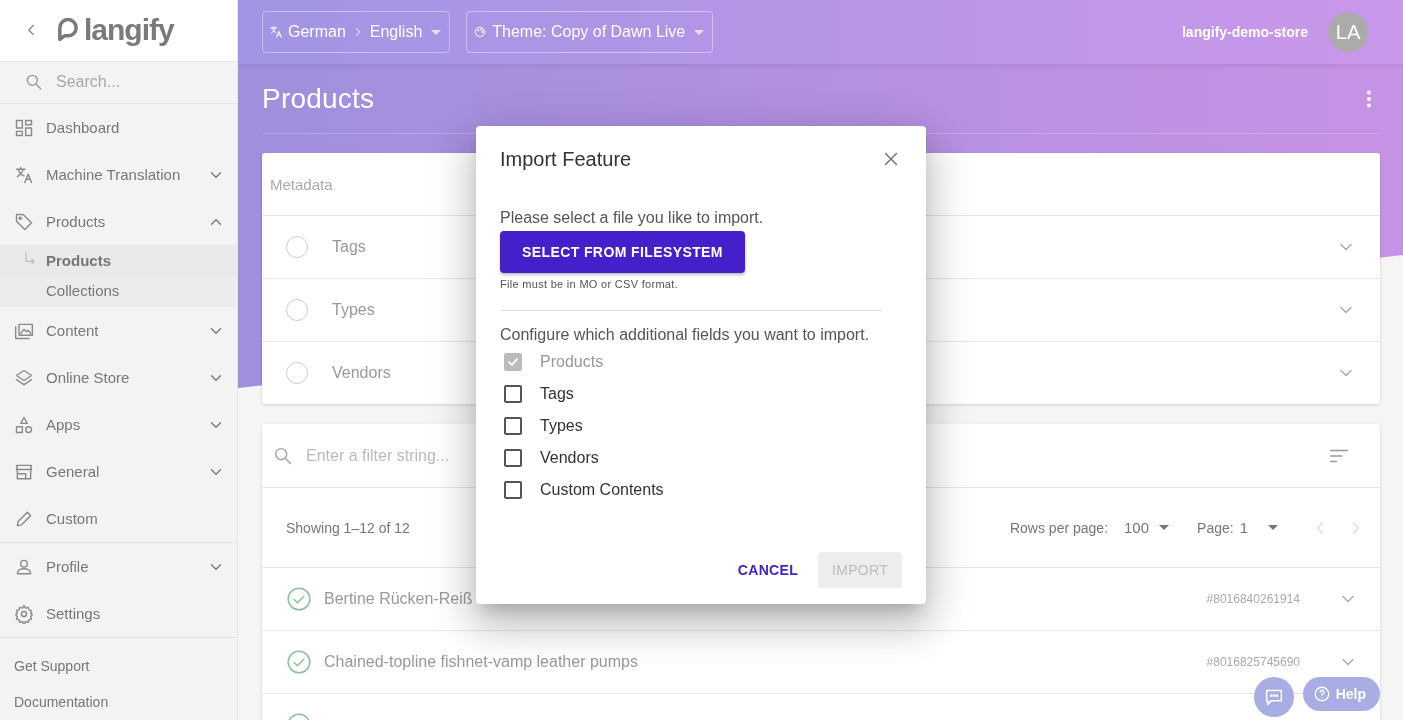 The width and height of the screenshot is (1403, 720). Describe the element at coordinates (1321, 694) in the screenshot. I see `help-icon` at that location.